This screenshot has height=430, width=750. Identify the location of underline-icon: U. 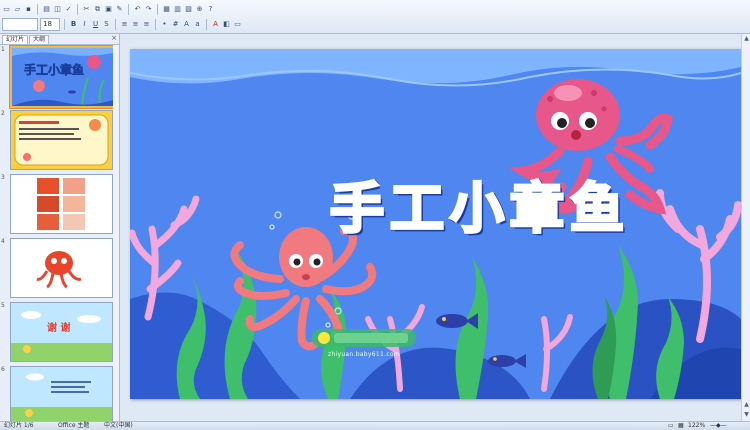
(95, 24).